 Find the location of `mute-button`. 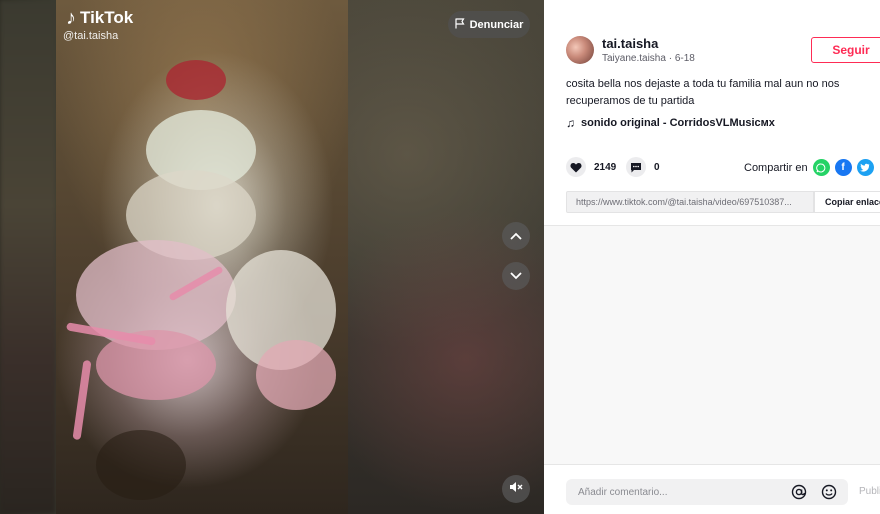

mute-button is located at coordinates (516, 489).